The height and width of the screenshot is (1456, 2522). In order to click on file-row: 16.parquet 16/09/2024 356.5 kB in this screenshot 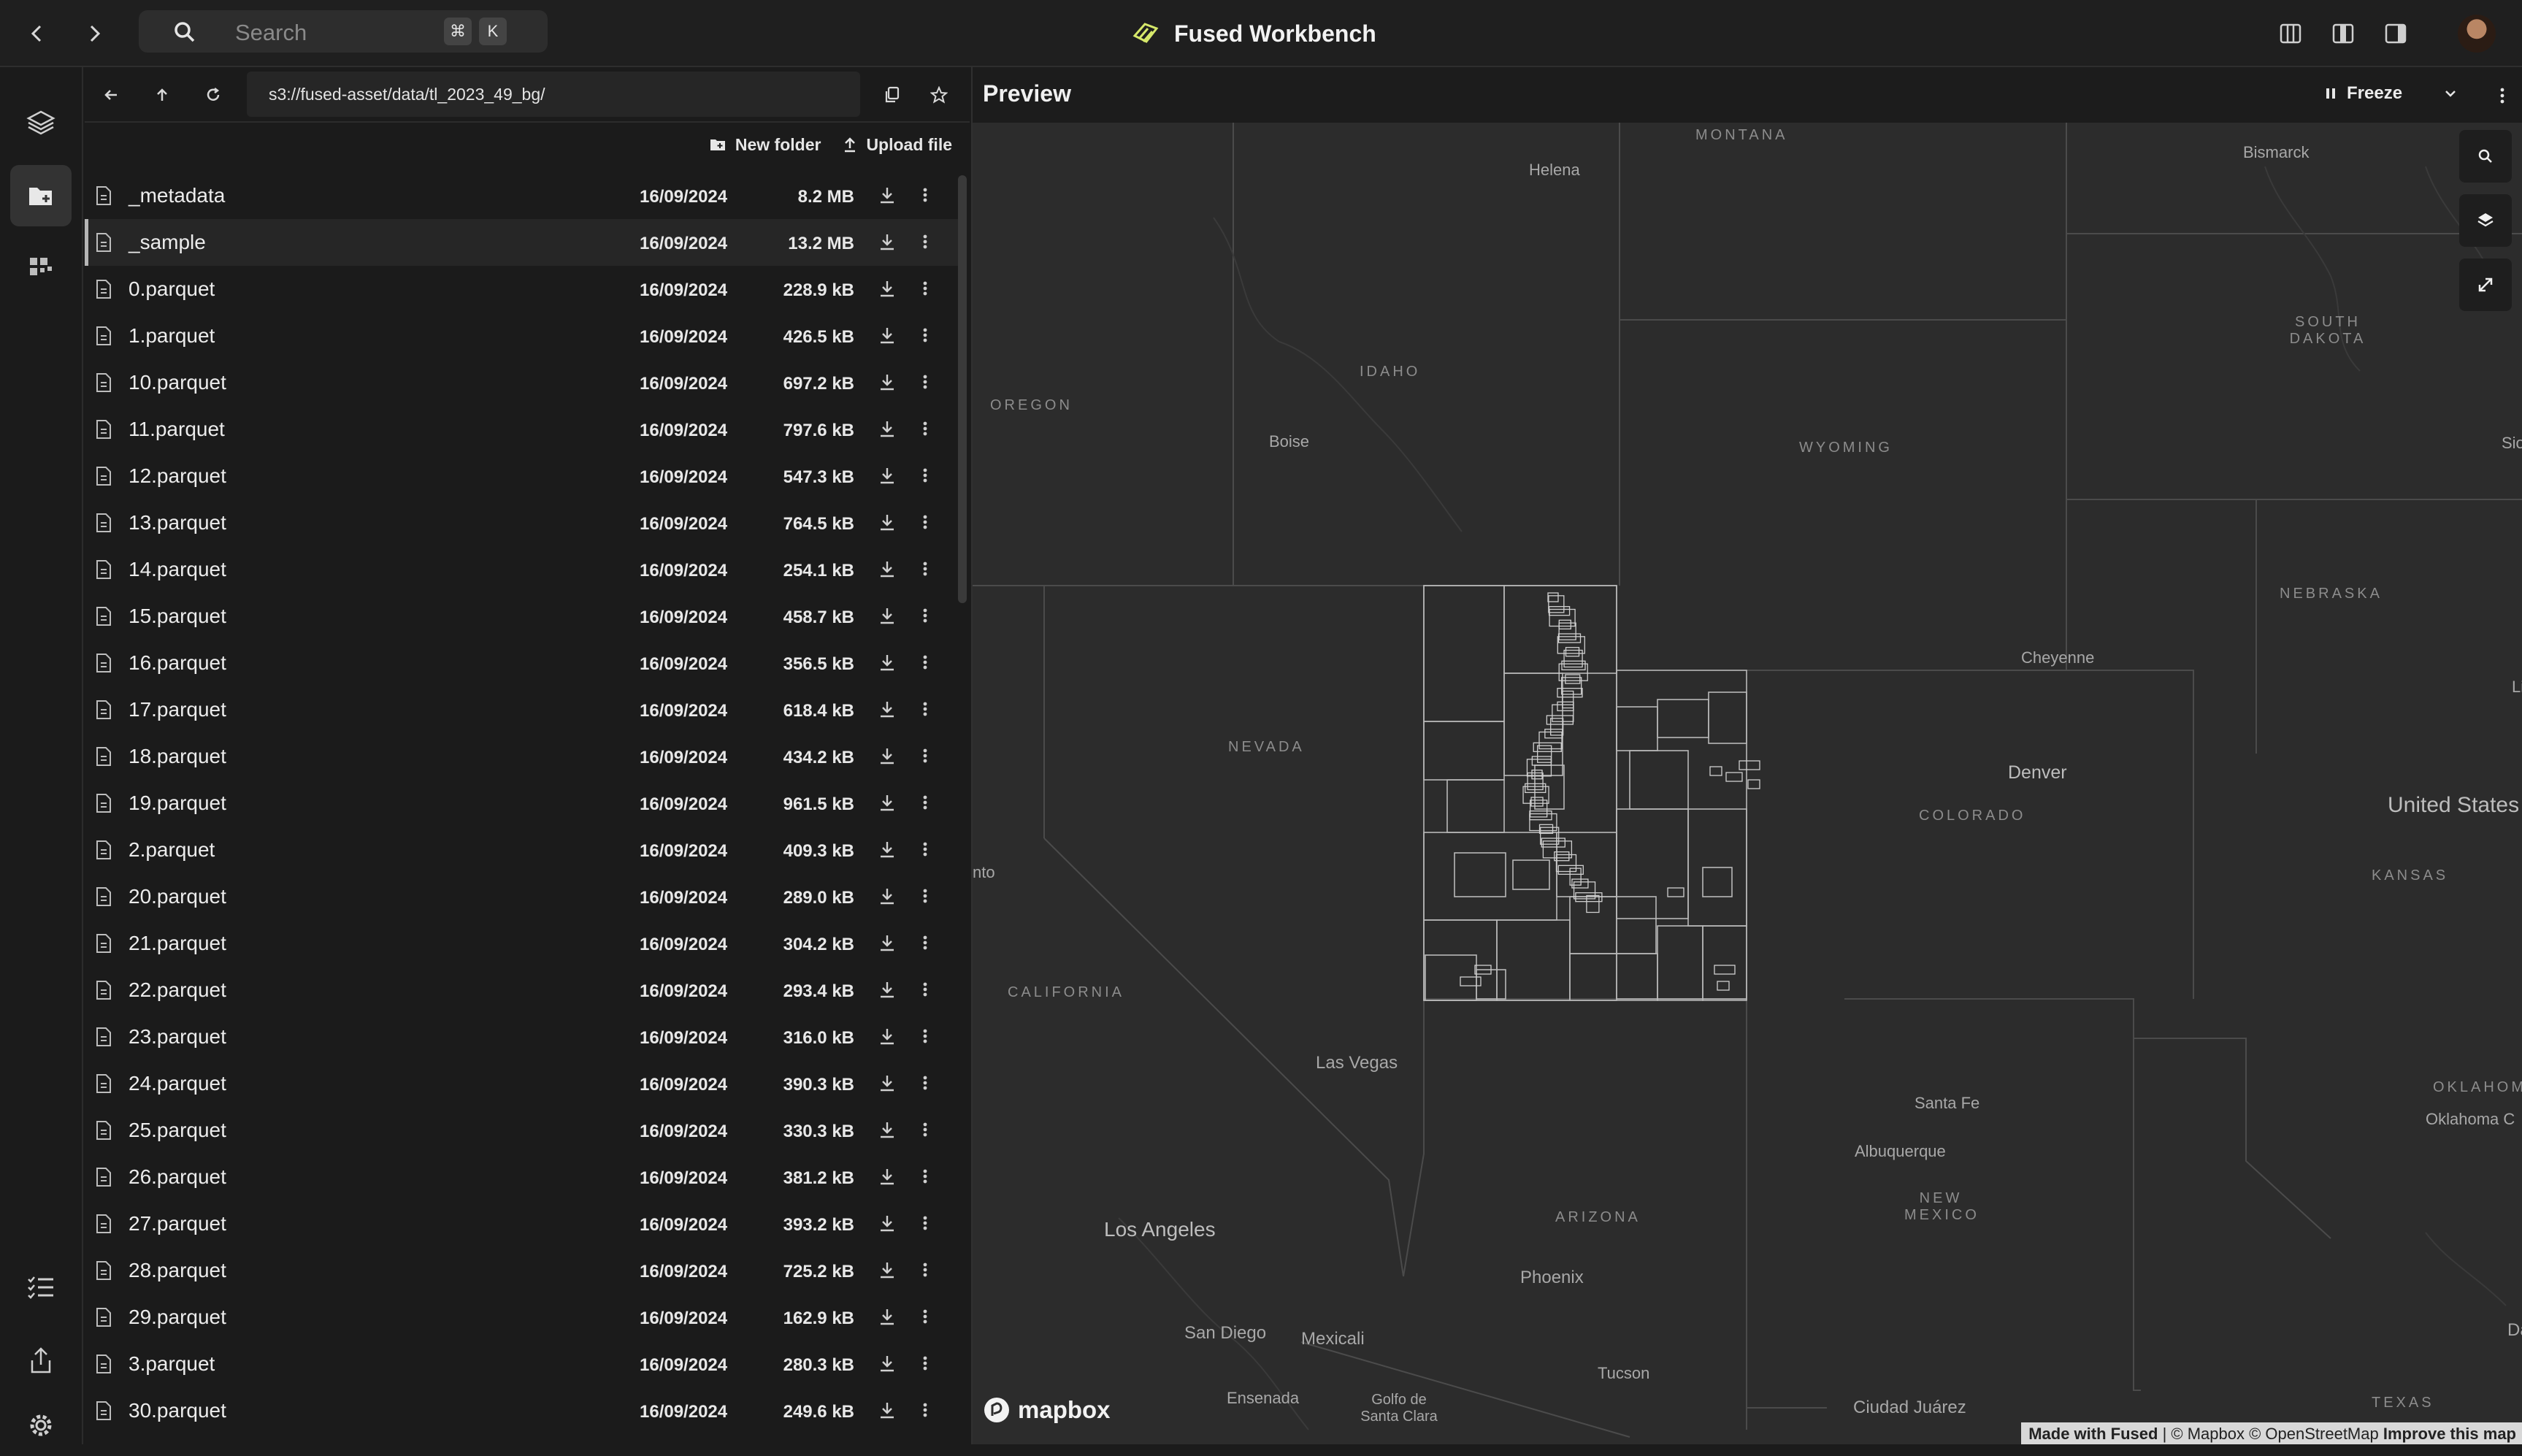, I will do `click(523, 663)`.